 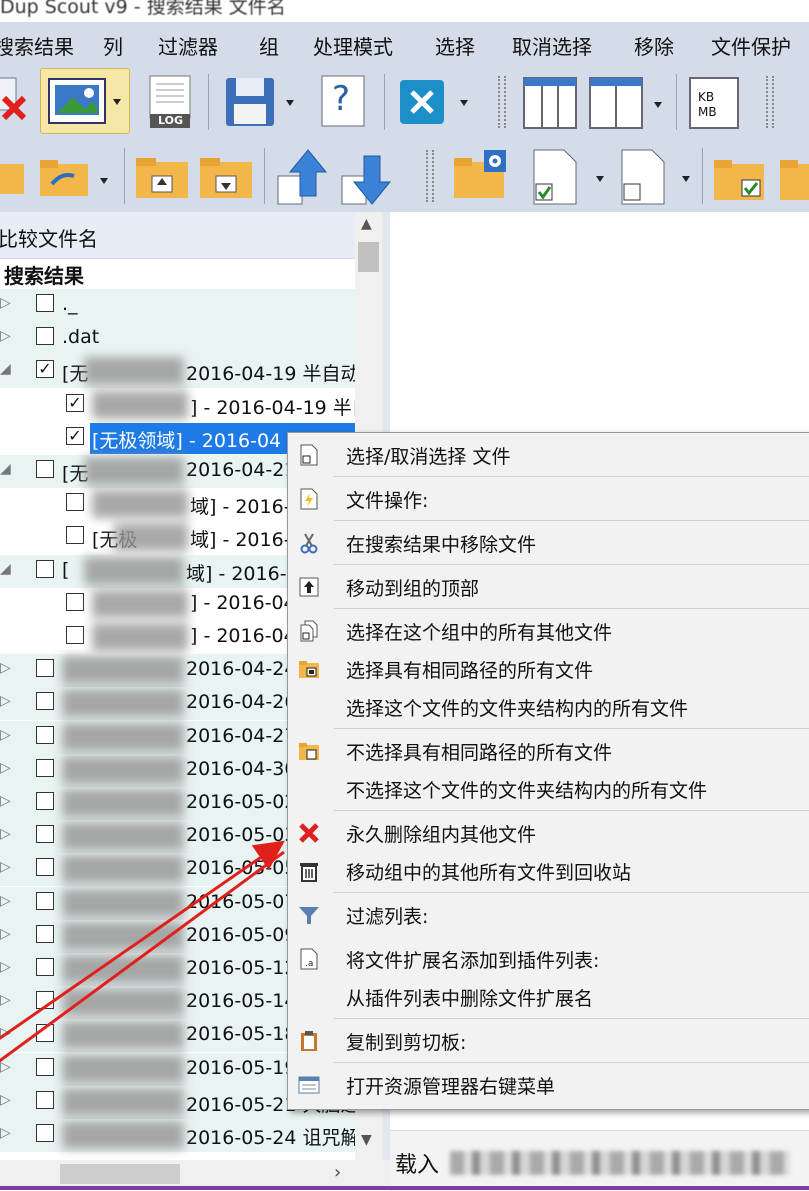 What do you see at coordinates (548, 750) in the screenshot?
I see `context-menu-item: 不选择具有相同路径的所有文件` at bounding box center [548, 750].